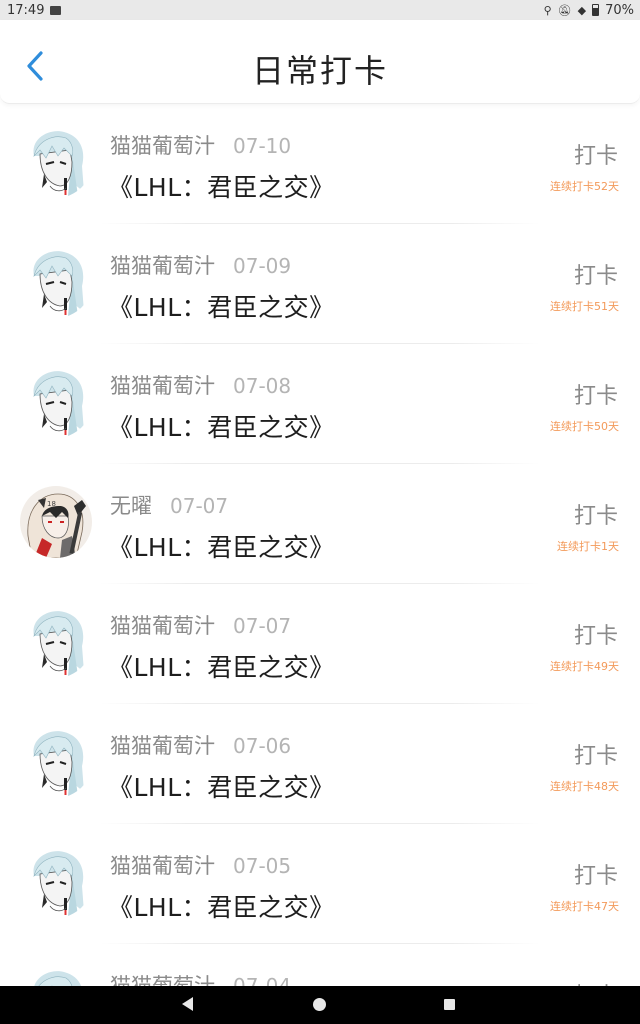 Image resolution: width=640 pixels, height=1024 pixels. What do you see at coordinates (584, 666) in the screenshot?
I see `streak-label: 连续打卡49天` at bounding box center [584, 666].